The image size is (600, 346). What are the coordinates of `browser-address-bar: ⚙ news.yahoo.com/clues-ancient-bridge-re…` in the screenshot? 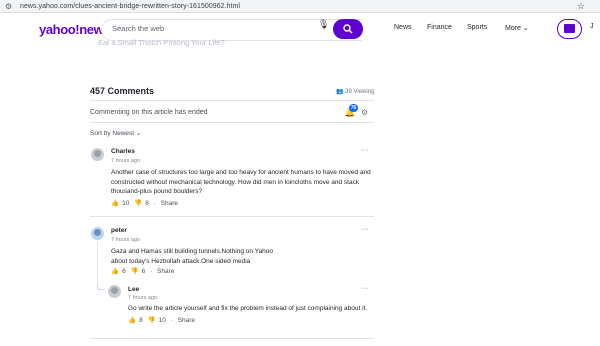 It's located at (300, 6).